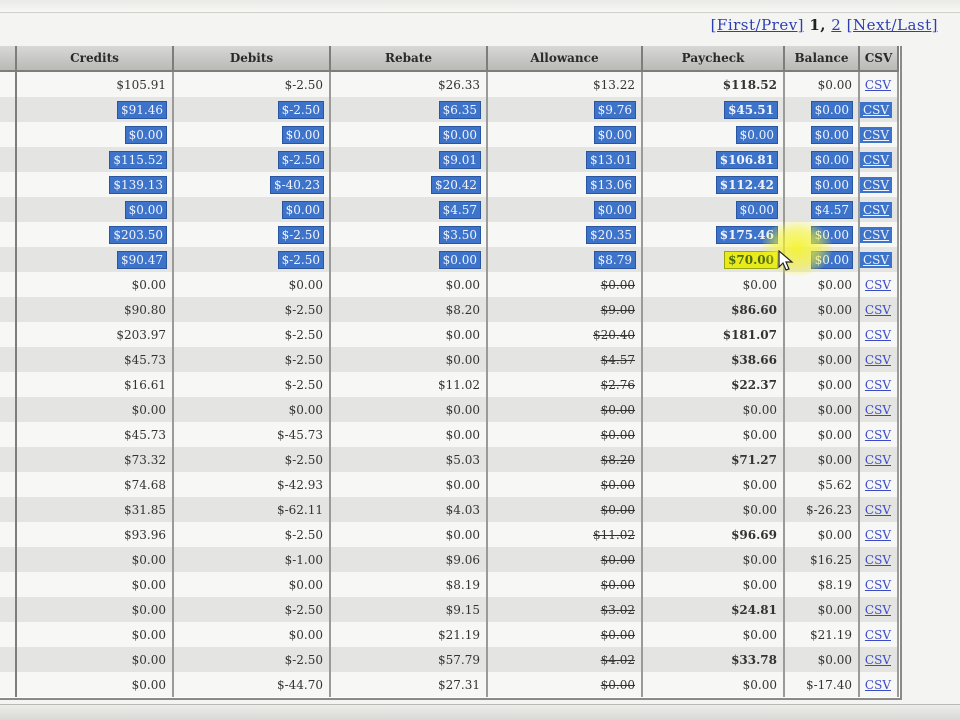 Image resolution: width=960 pixels, height=720 pixels. What do you see at coordinates (460, 159) in the screenshot?
I see `rebate-value: $9.01` at bounding box center [460, 159].